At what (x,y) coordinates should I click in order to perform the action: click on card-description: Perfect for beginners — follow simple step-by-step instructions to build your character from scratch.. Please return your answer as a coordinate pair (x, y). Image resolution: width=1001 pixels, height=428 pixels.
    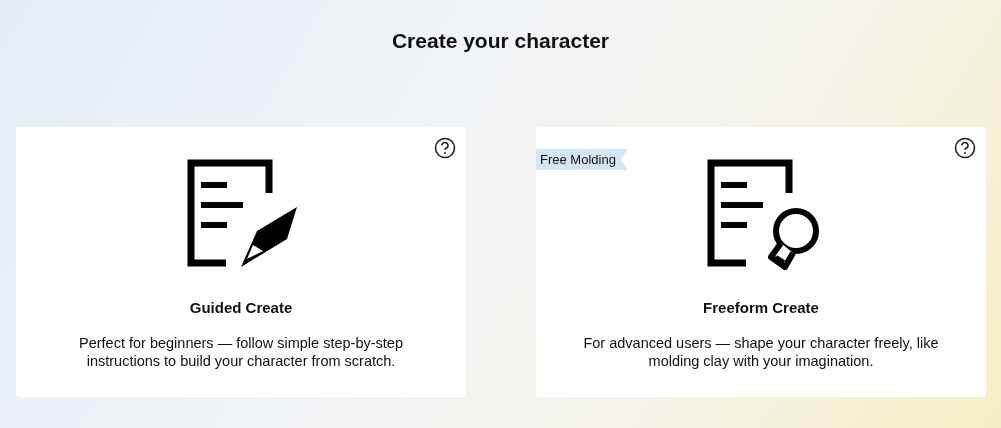
    Looking at the image, I should click on (241, 352).